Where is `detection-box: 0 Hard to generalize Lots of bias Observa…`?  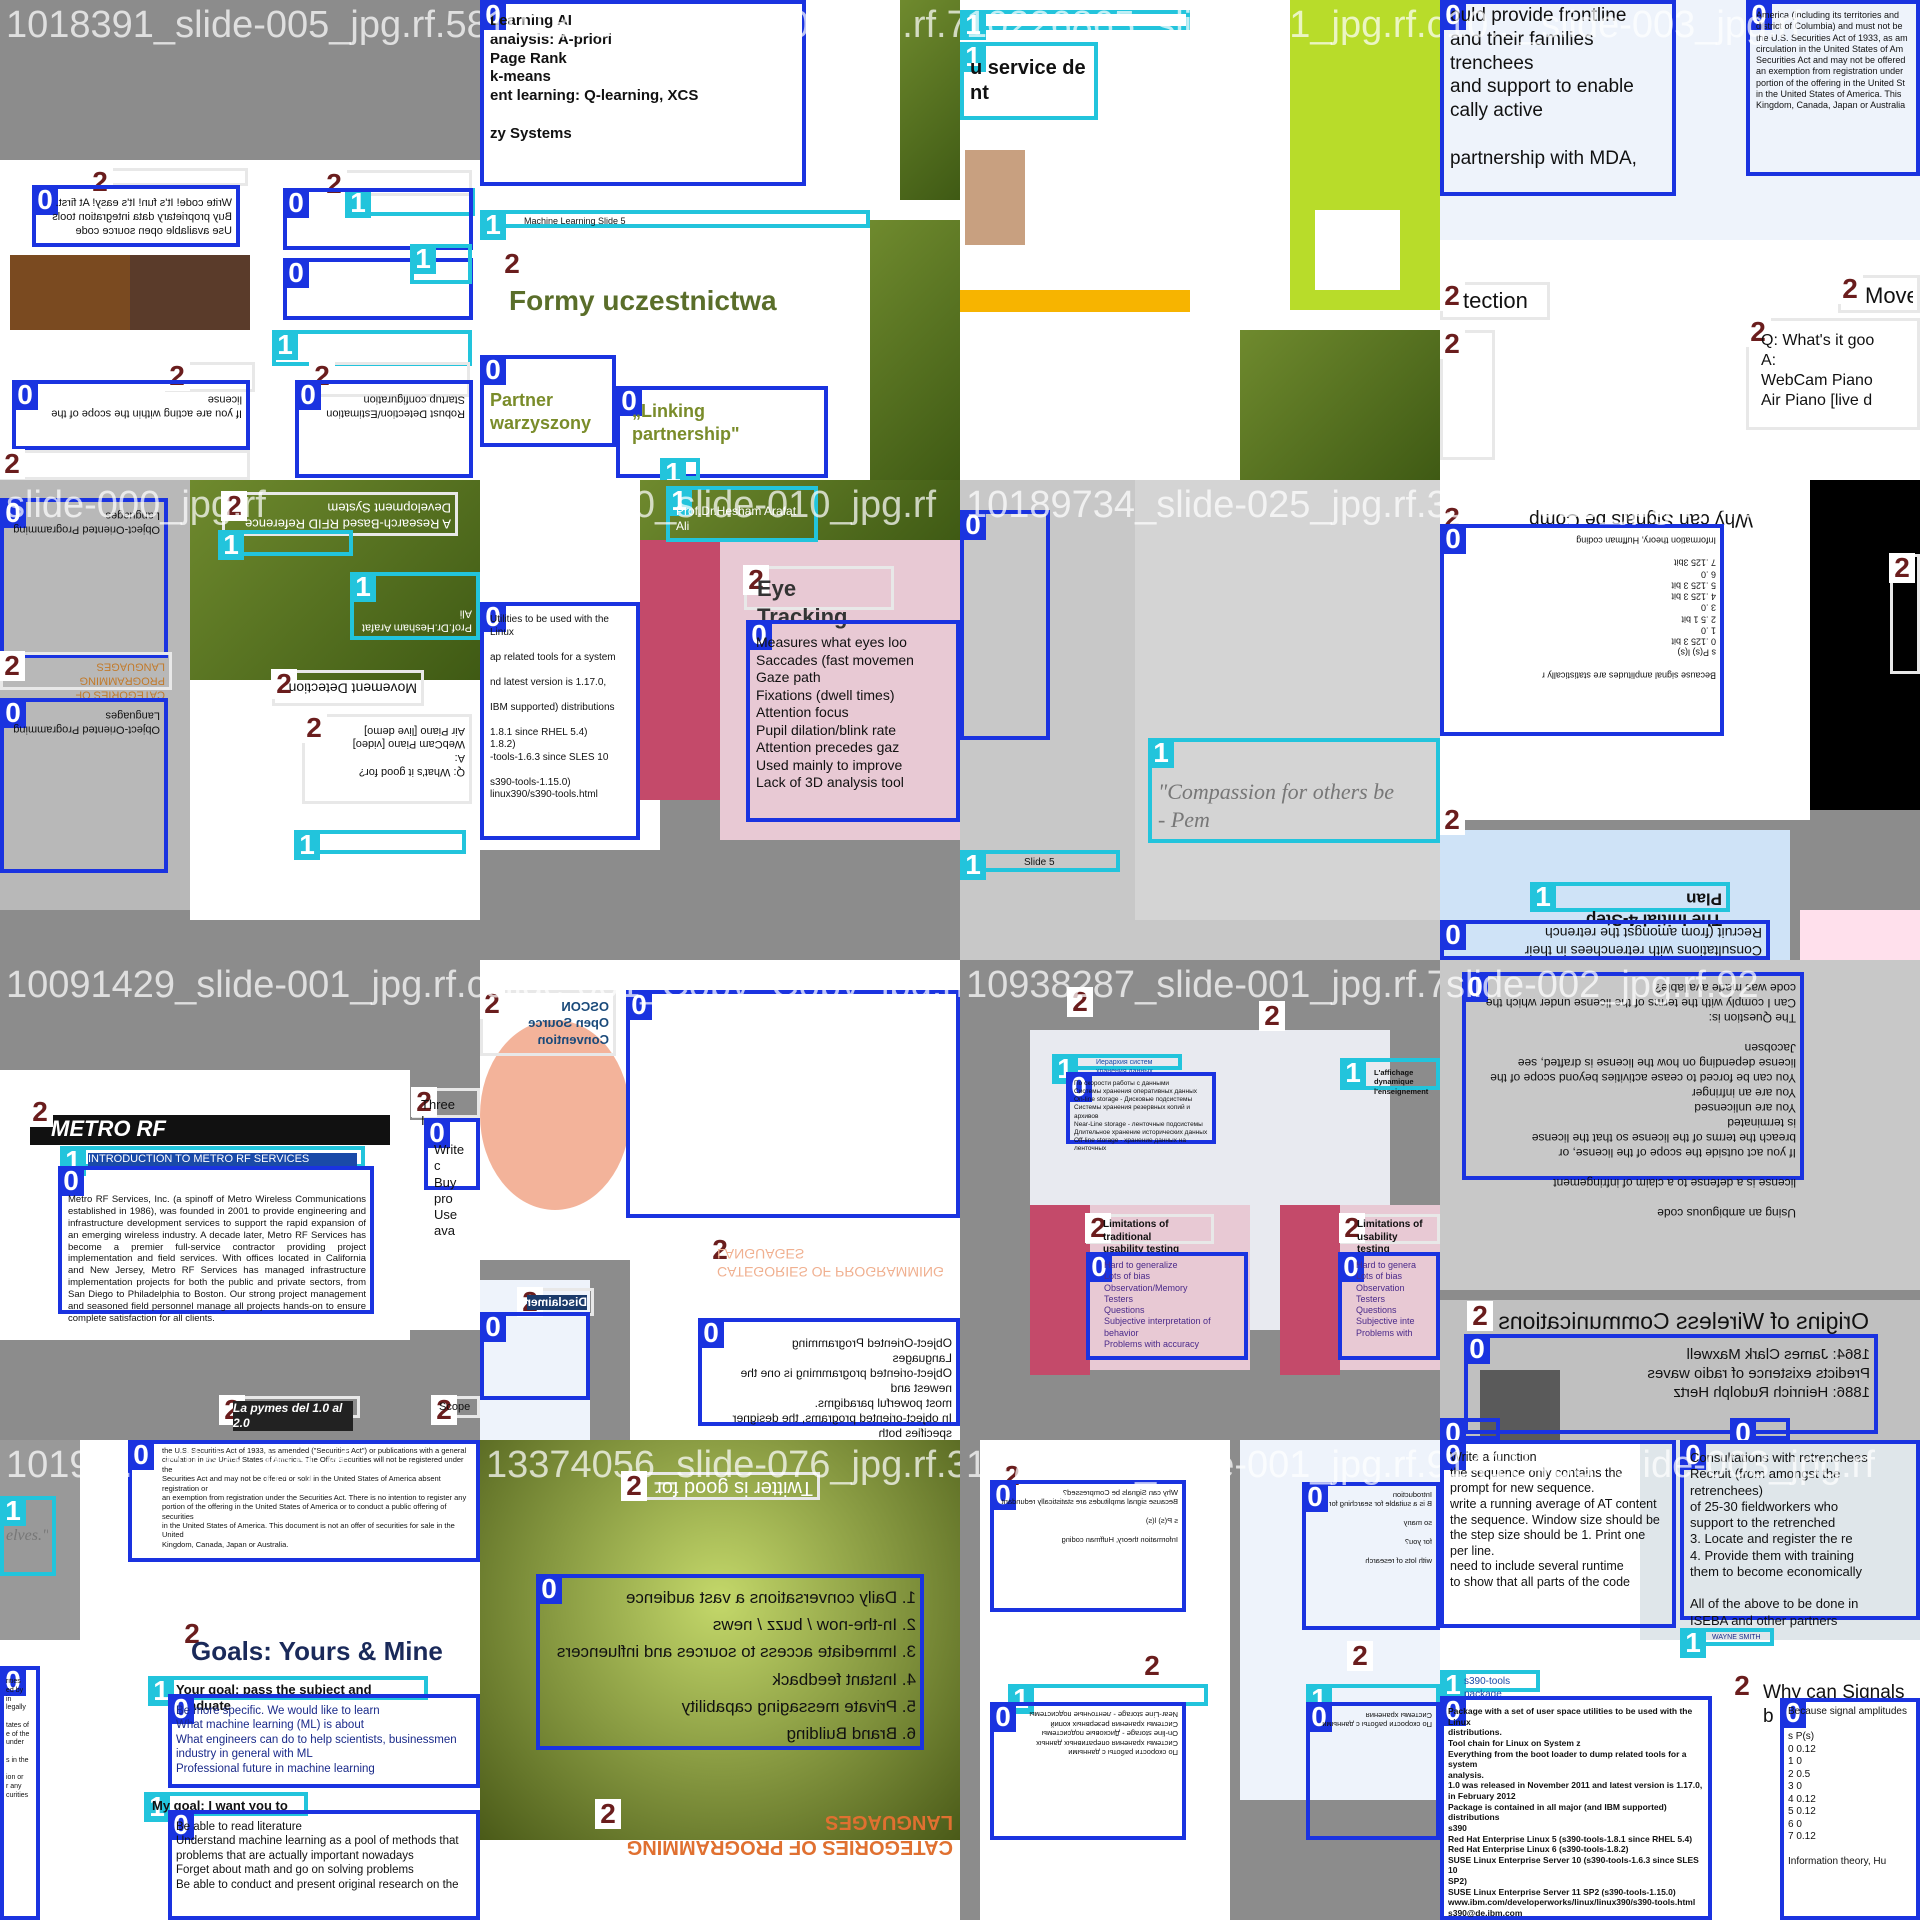 detection-box: 0 Hard to generalize Lots of bias Observa… is located at coordinates (1167, 1306).